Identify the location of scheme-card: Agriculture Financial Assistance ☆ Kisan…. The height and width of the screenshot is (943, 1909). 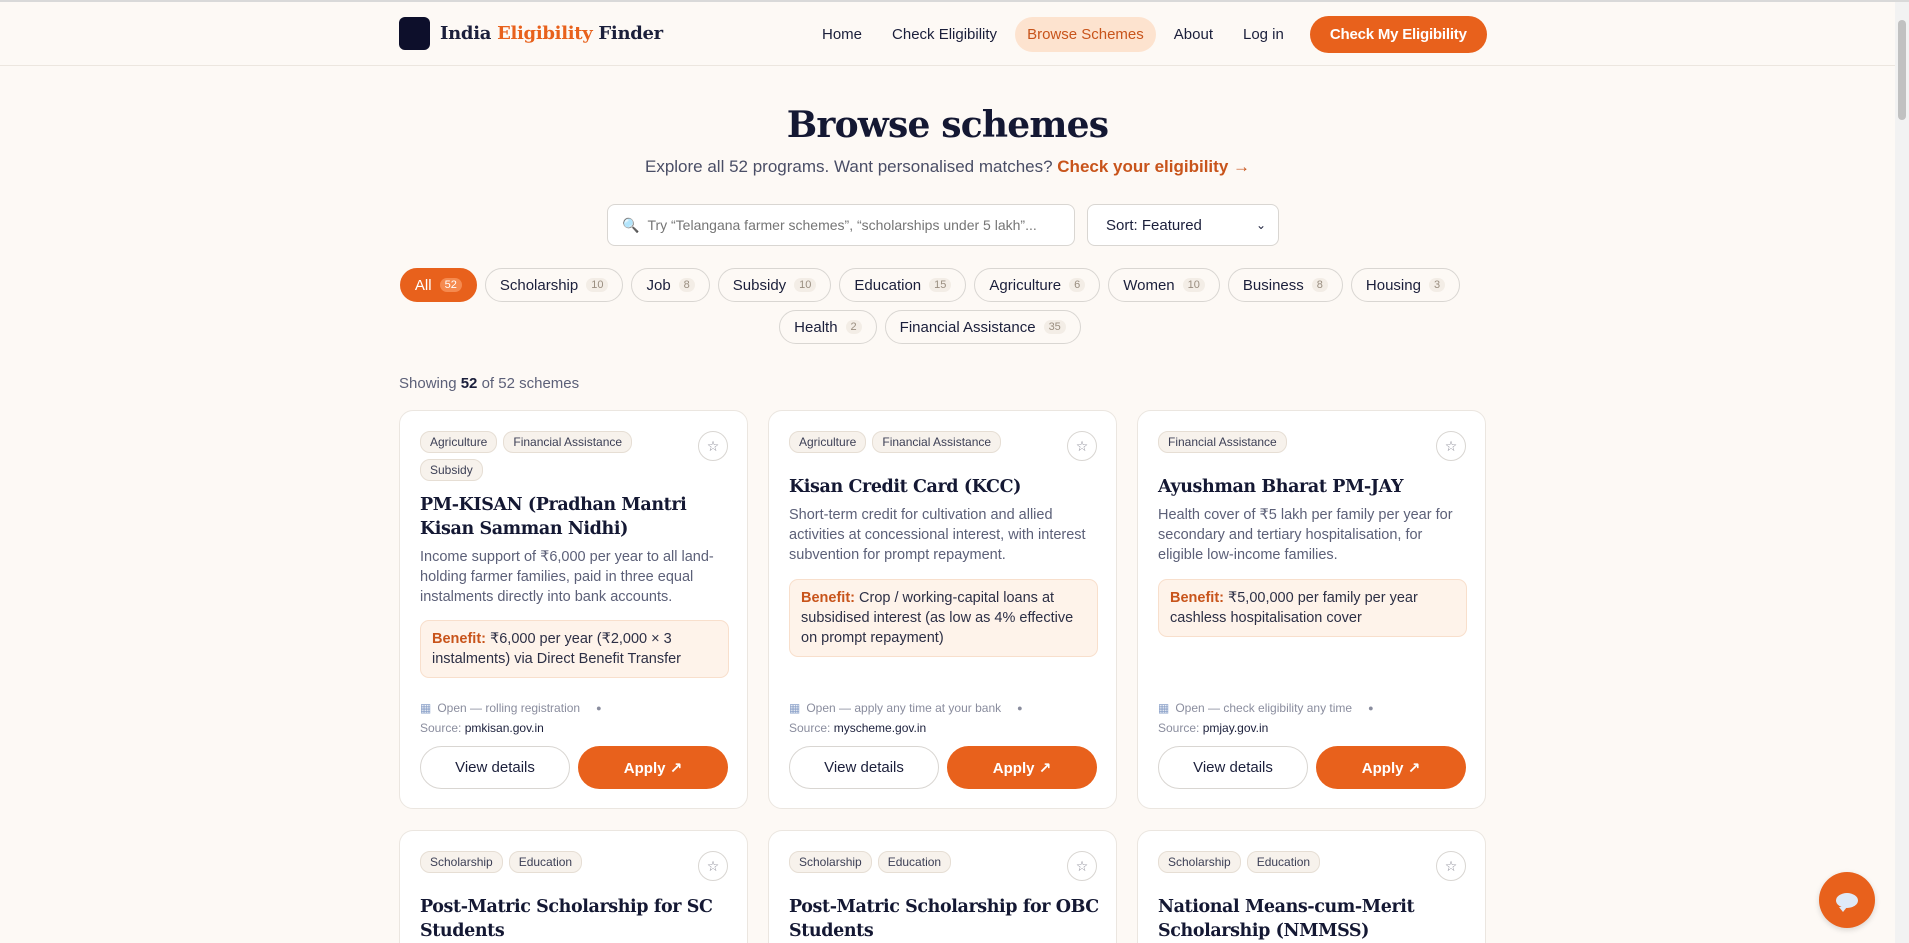
(942, 609).